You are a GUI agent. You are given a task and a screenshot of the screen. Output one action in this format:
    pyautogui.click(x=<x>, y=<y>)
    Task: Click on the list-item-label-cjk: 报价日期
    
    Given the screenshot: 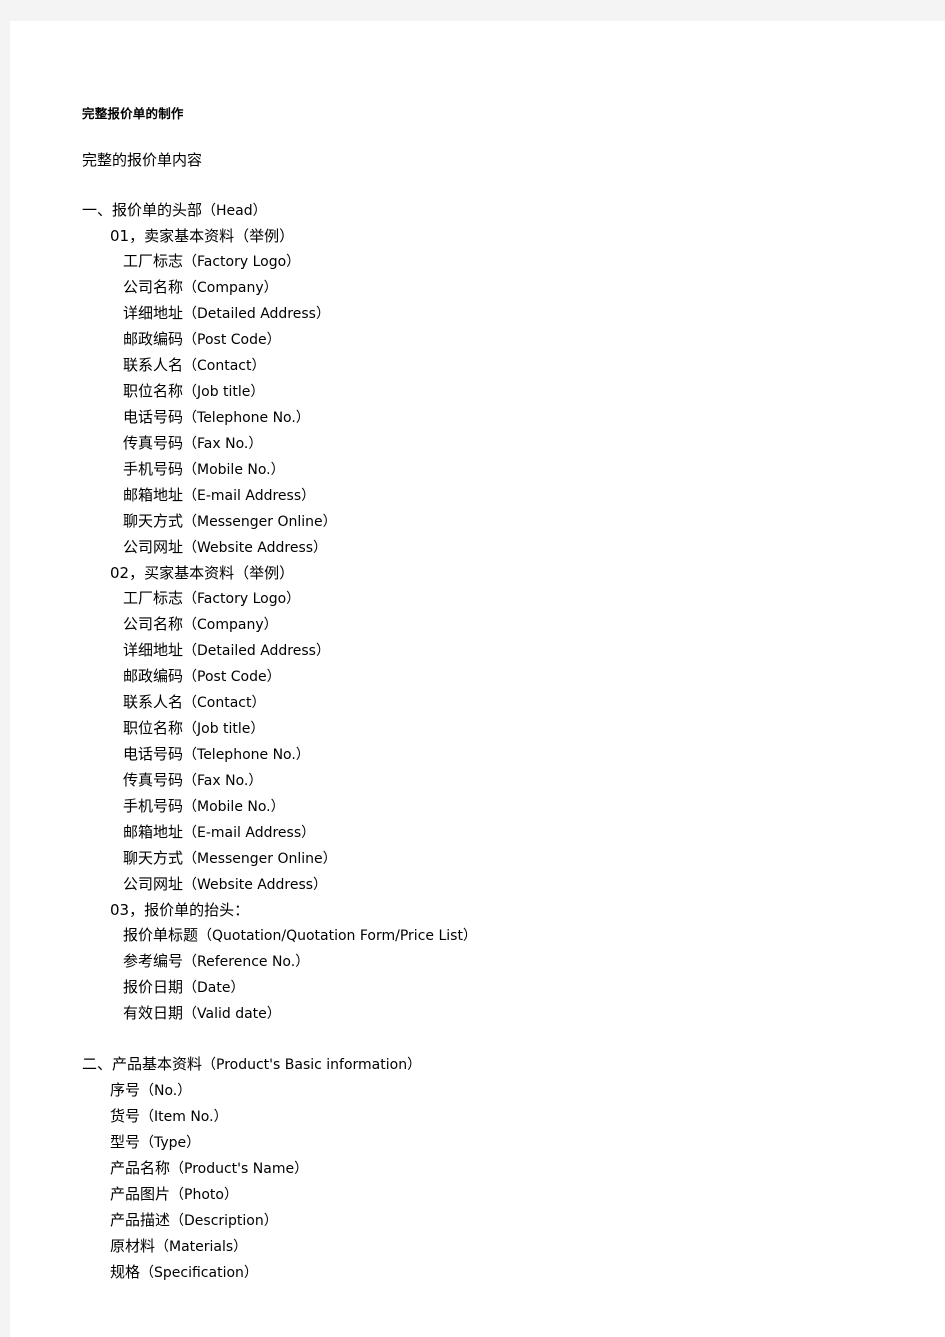 What is the action you would take?
    pyautogui.click(x=153, y=987)
    